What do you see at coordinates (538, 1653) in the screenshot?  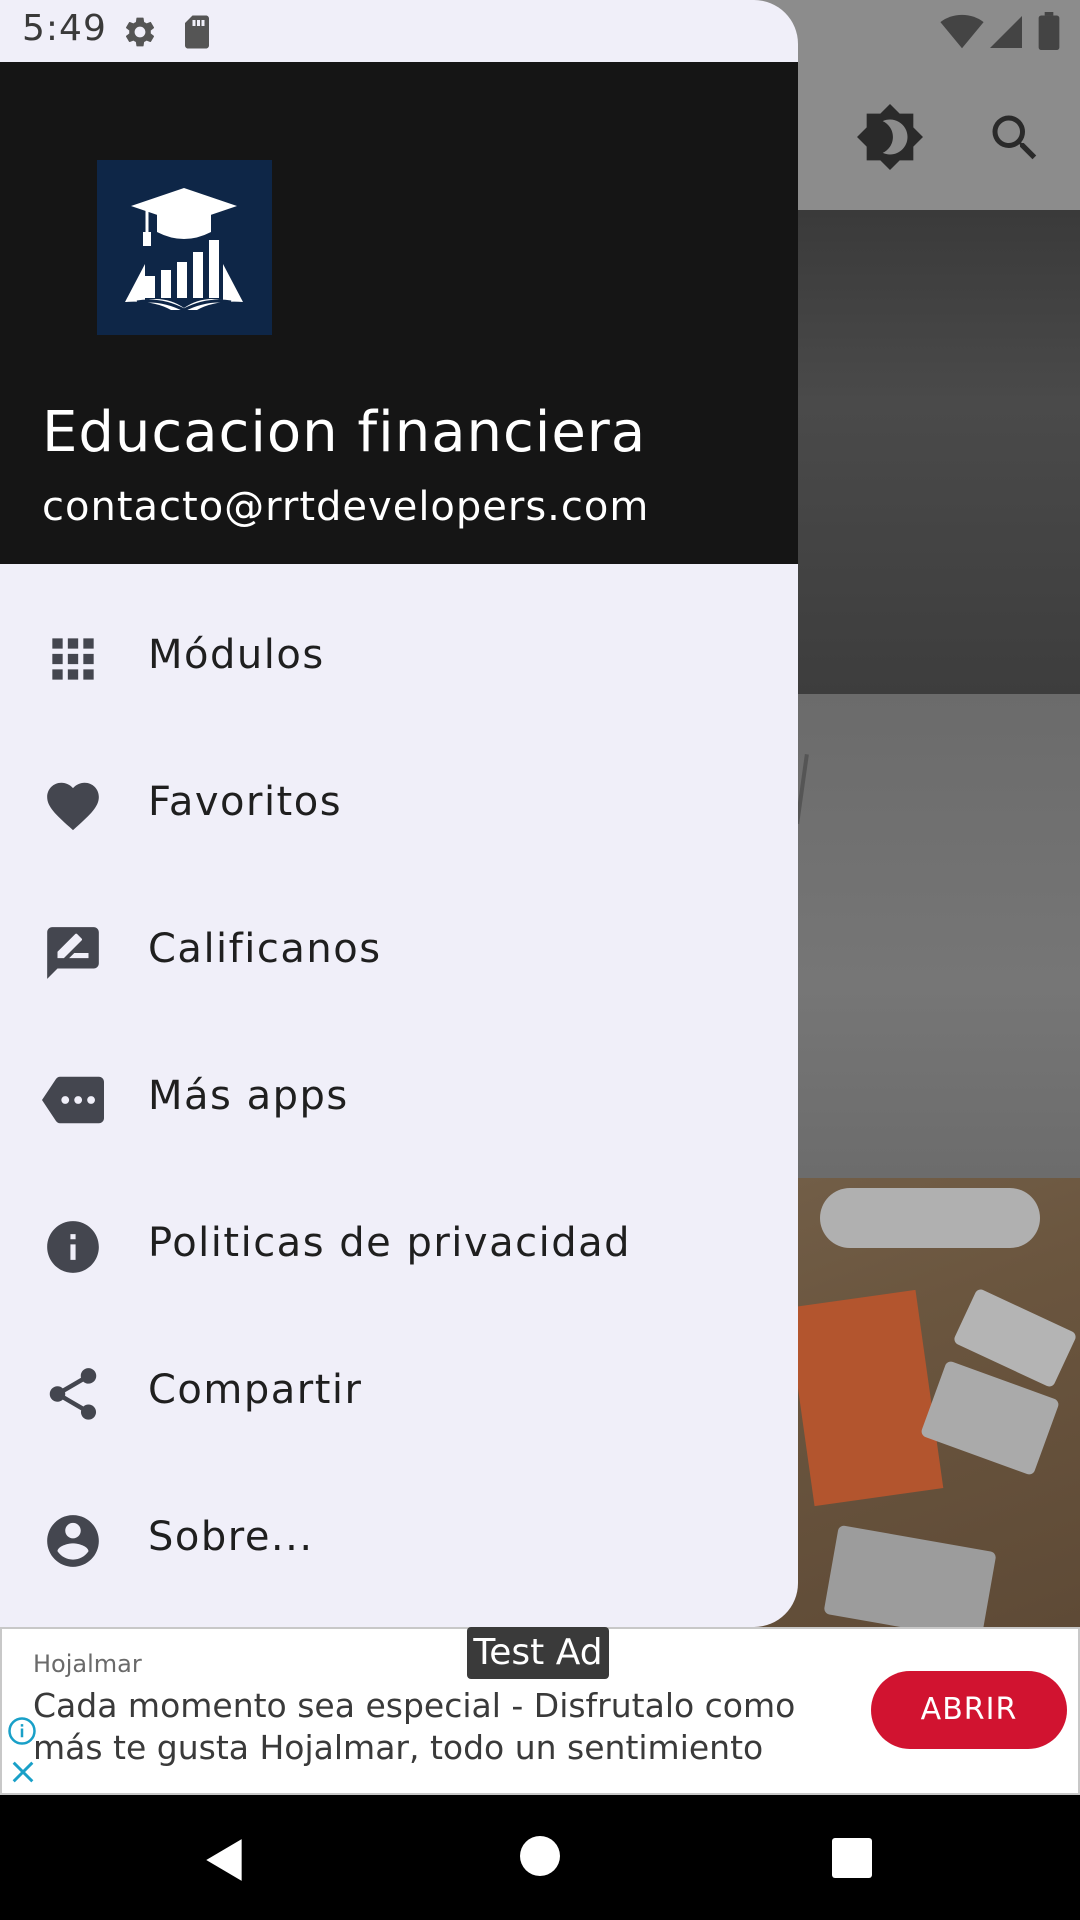 I see `test-ad-label: Test Ad` at bounding box center [538, 1653].